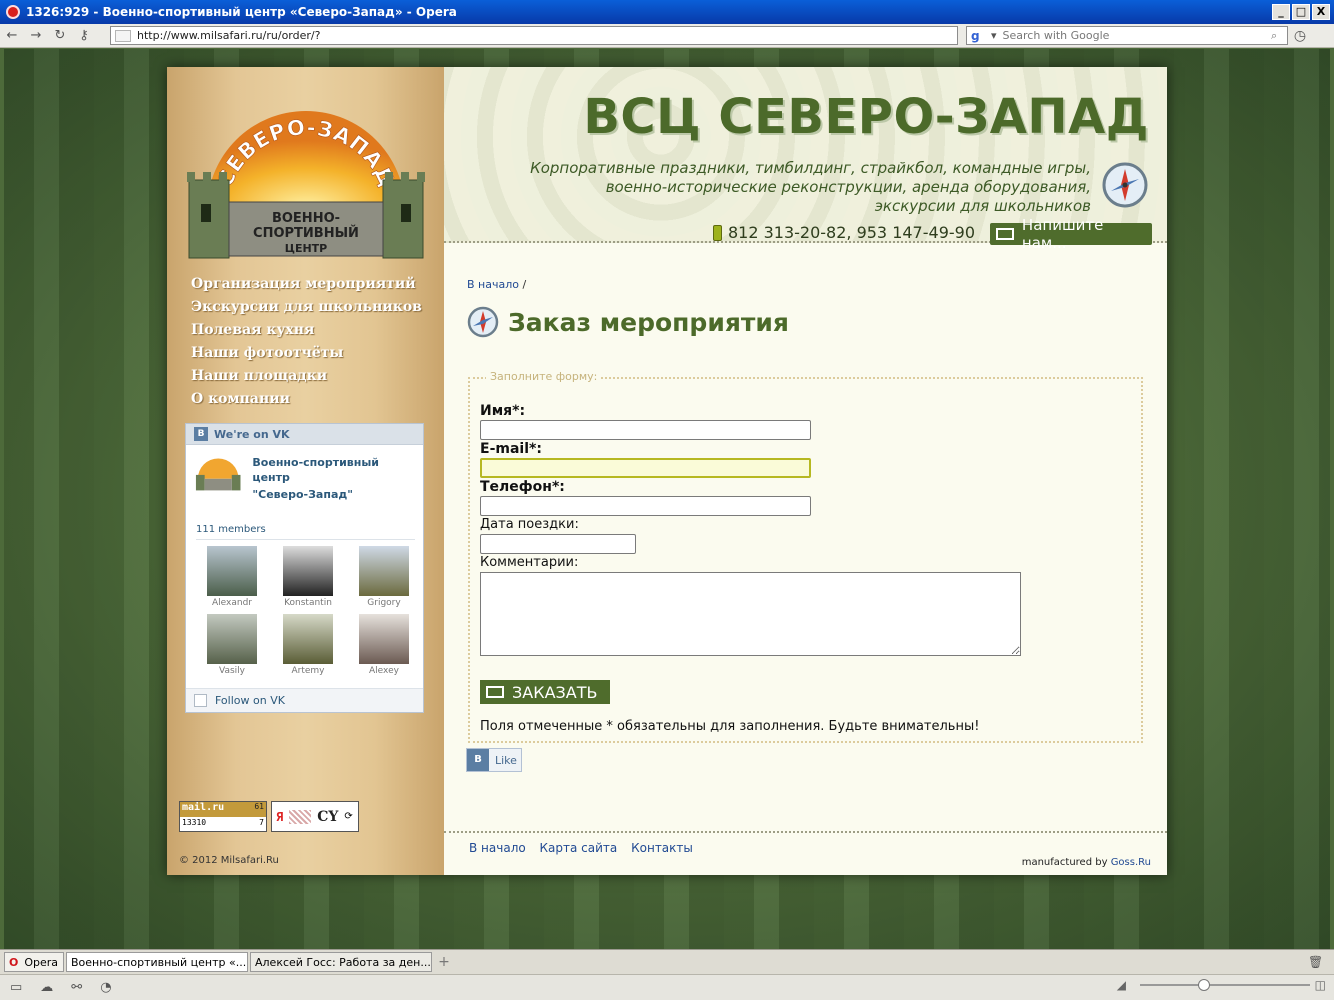  Describe the element at coordinates (750, 614) in the screenshot. I see `comments-textarea` at that location.